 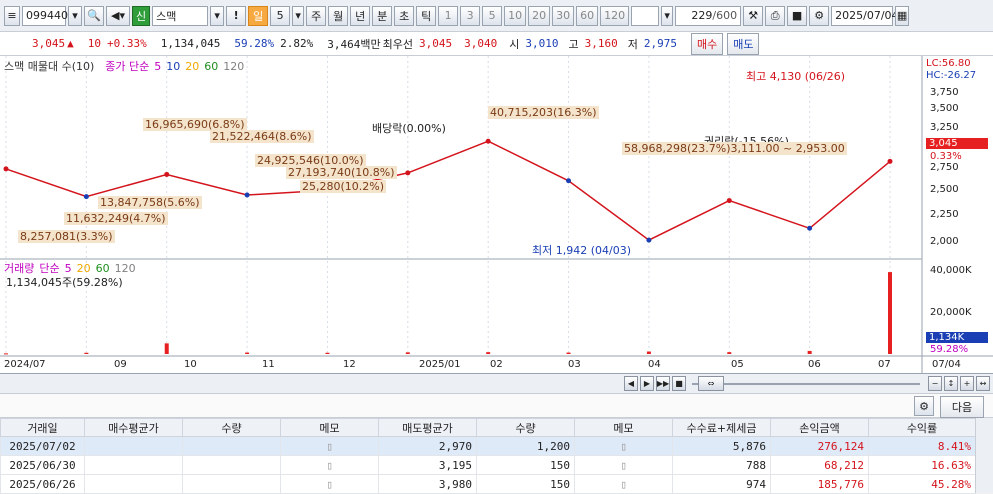 I want to click on period-week-button: 주, so click(x=316, y=15).